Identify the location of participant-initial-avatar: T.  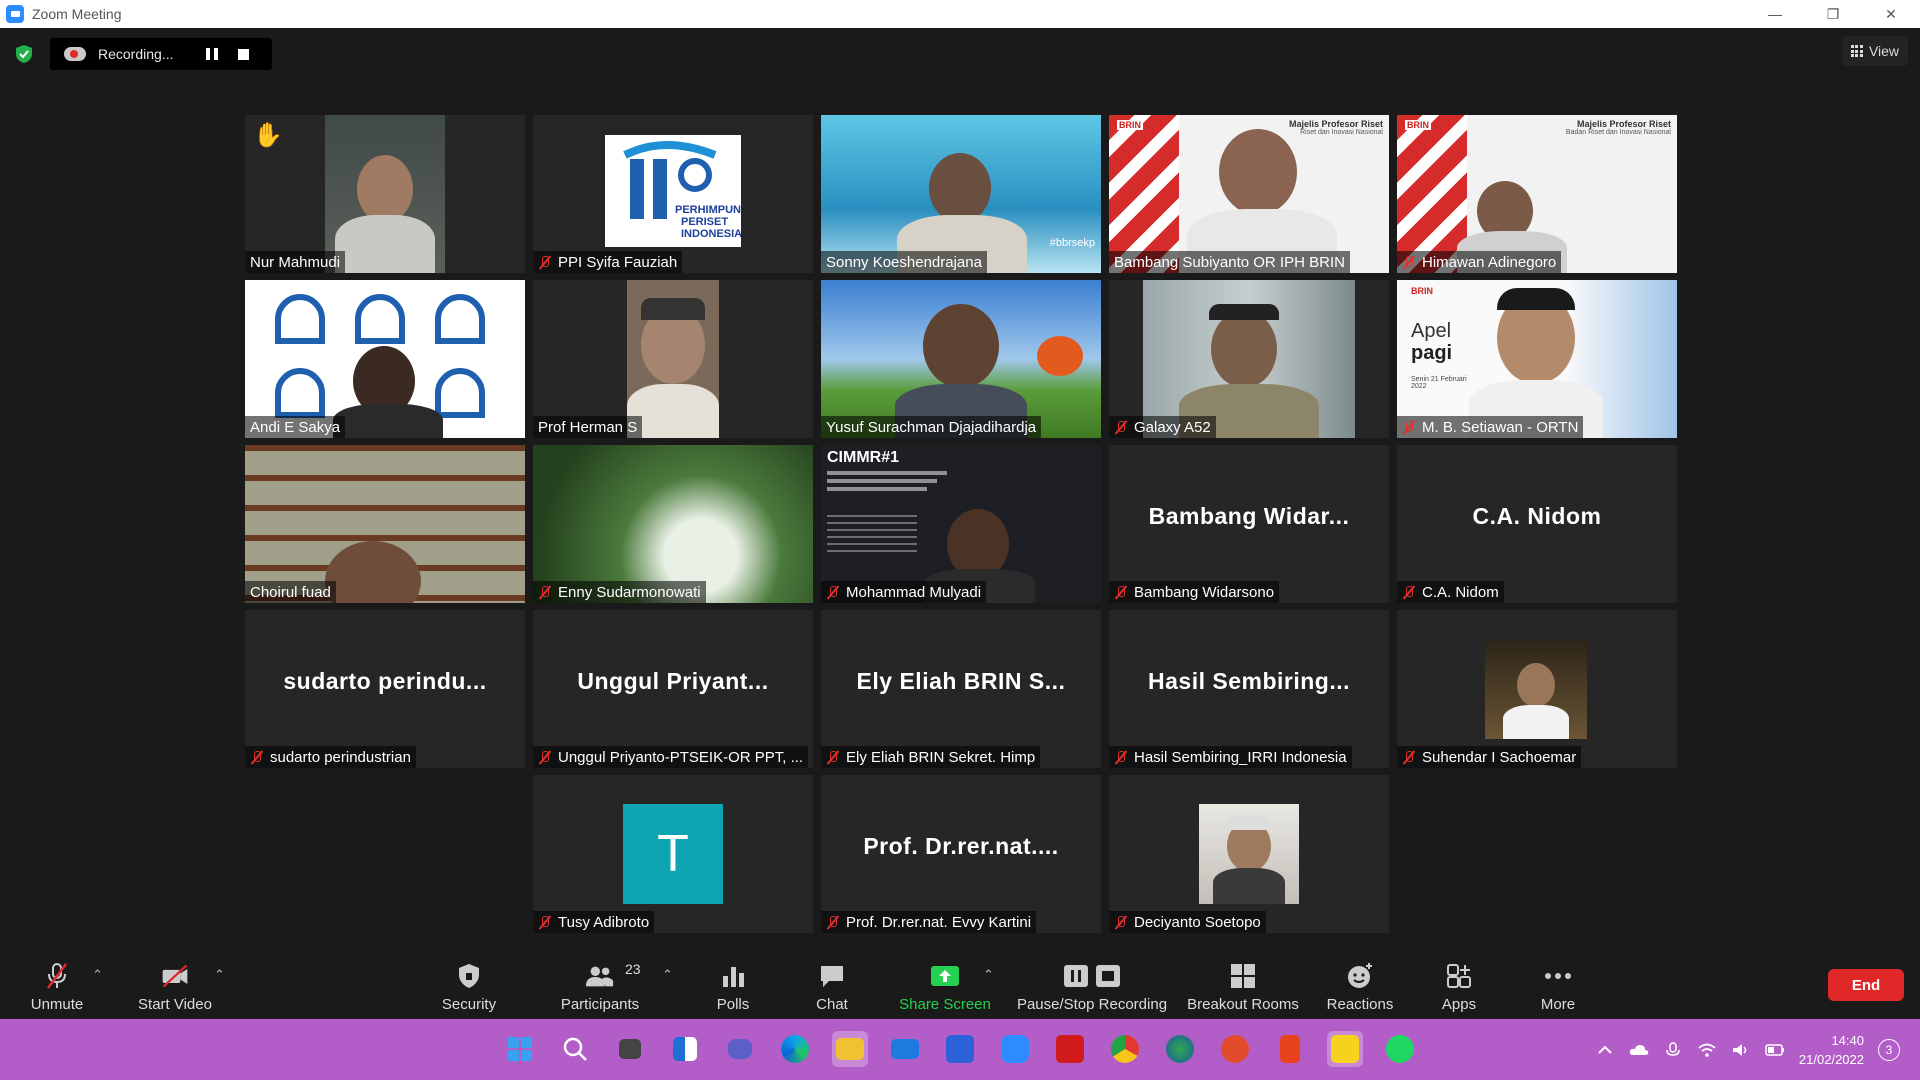
(673, 854).